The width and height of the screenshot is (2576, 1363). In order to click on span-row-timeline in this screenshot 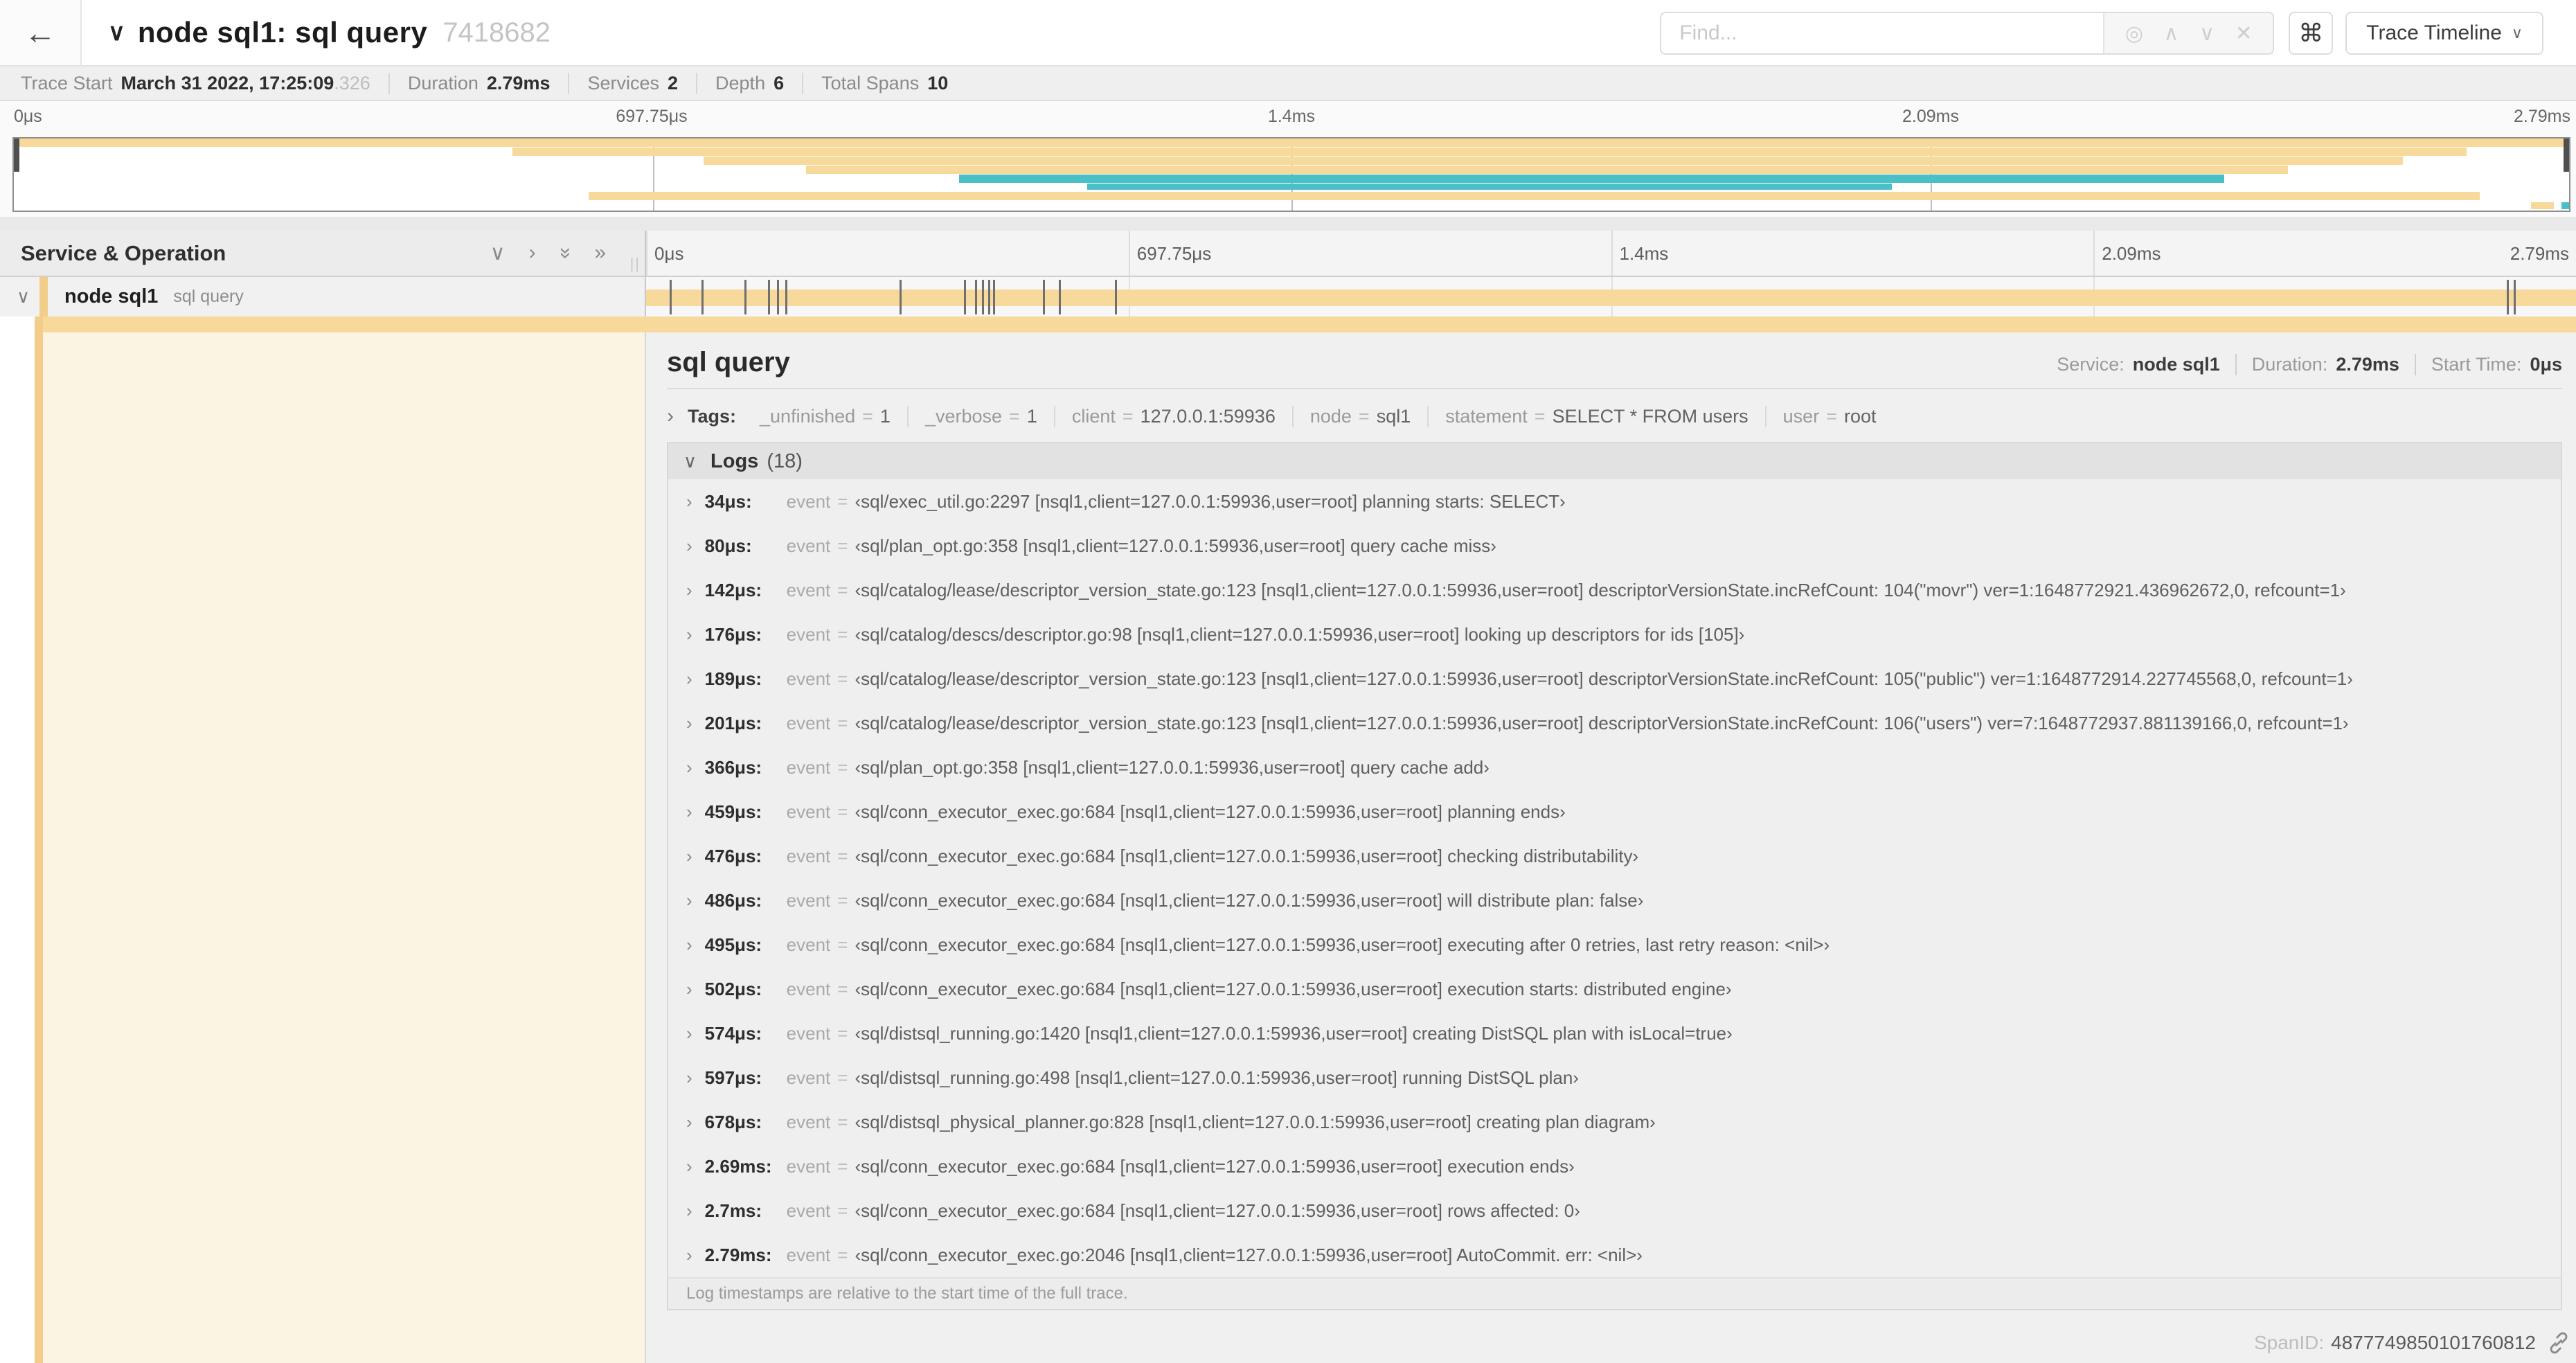, I will do `click(1611, 297)`.